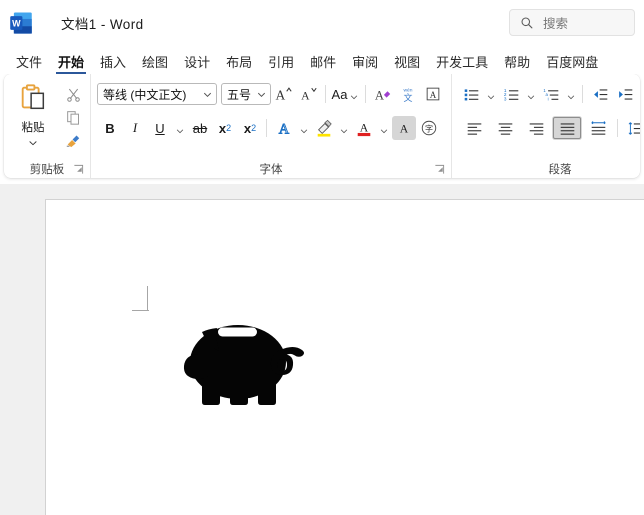 This screenshot has height=515, width=644. I want to click on multilevel-list-dropdown, so click(571, 94).